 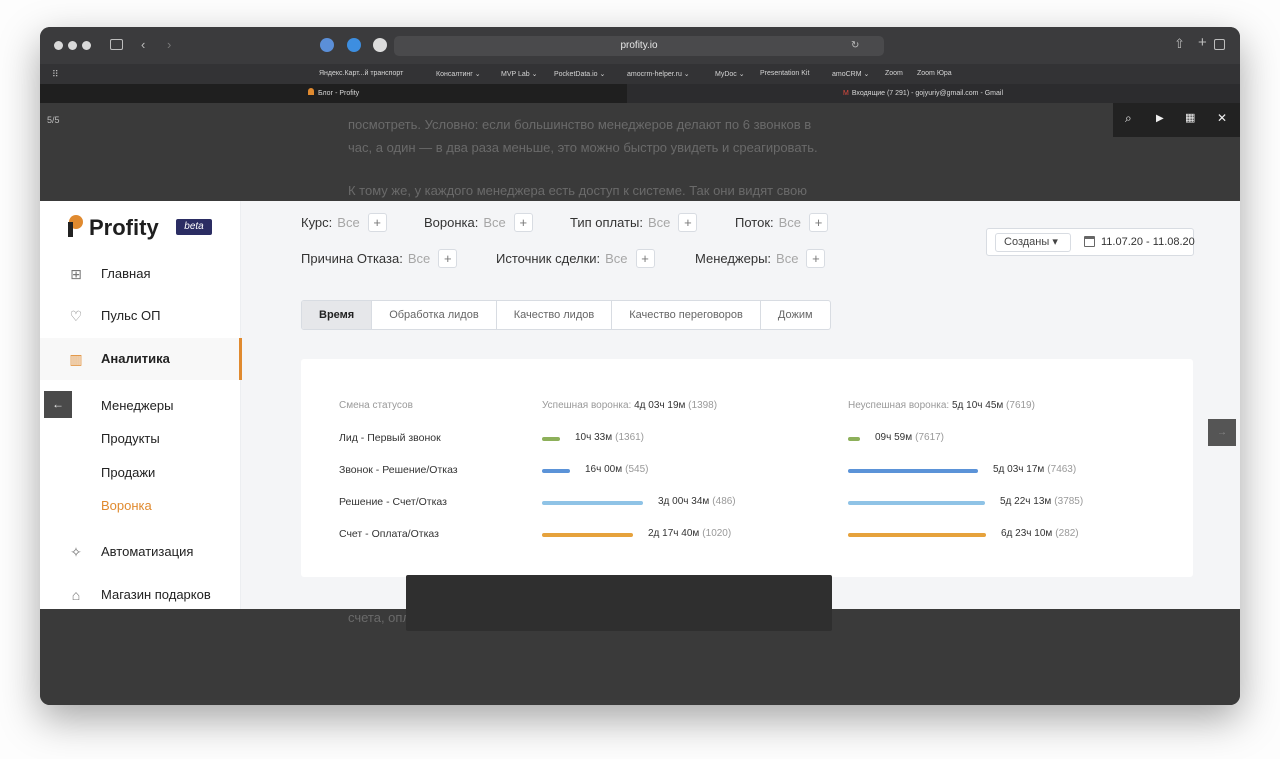 I want to click on address-bar: profity.io, so click(x=639, y=46).